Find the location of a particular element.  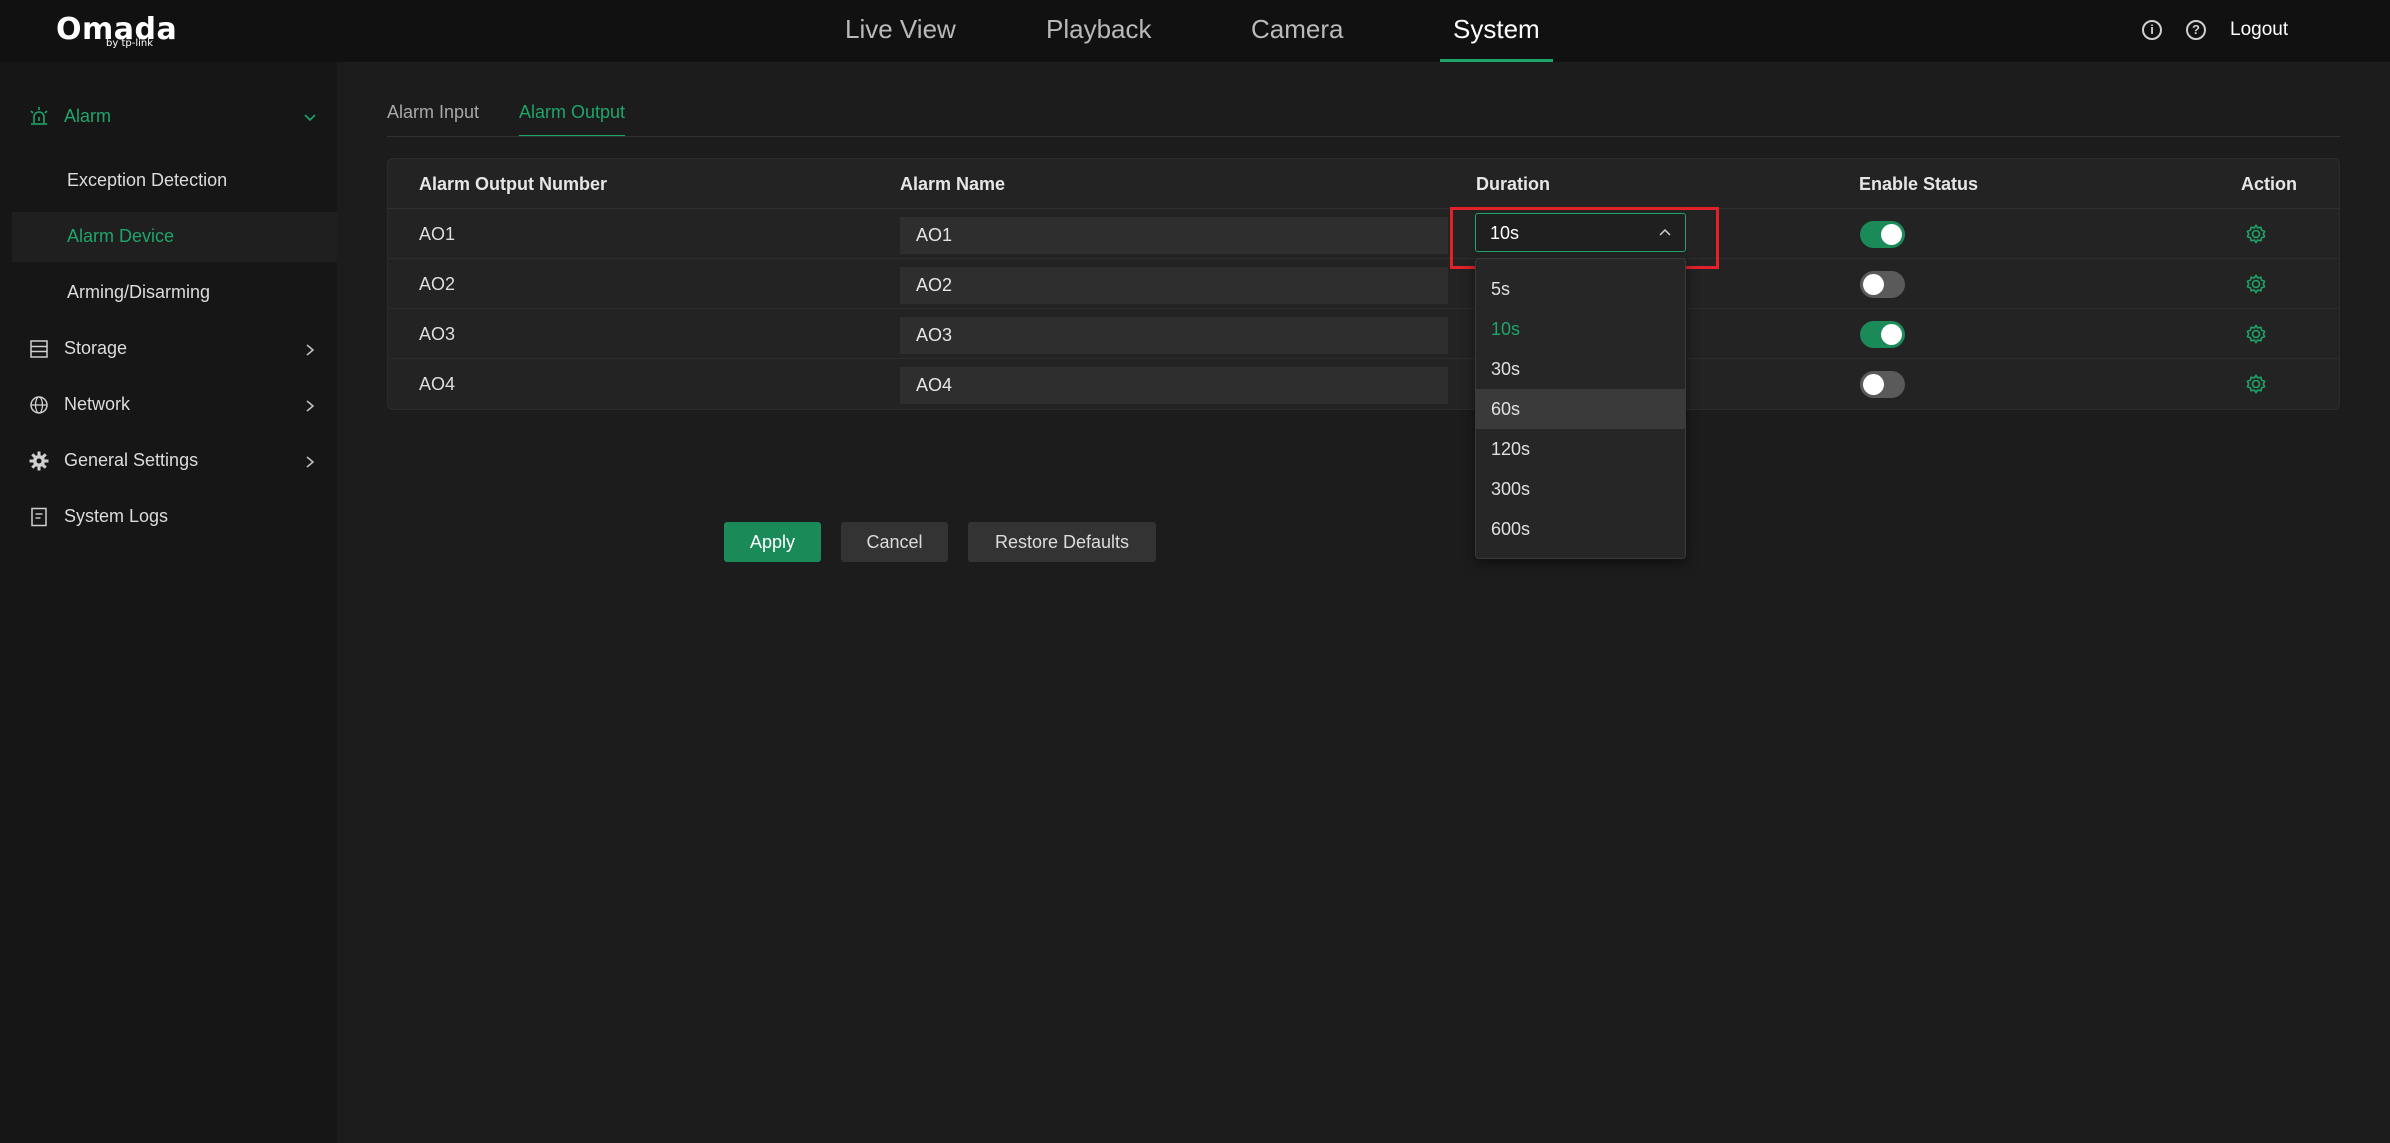

sidebar-item-alarm-device: Alarm Device is located at coordinates (174, 237).